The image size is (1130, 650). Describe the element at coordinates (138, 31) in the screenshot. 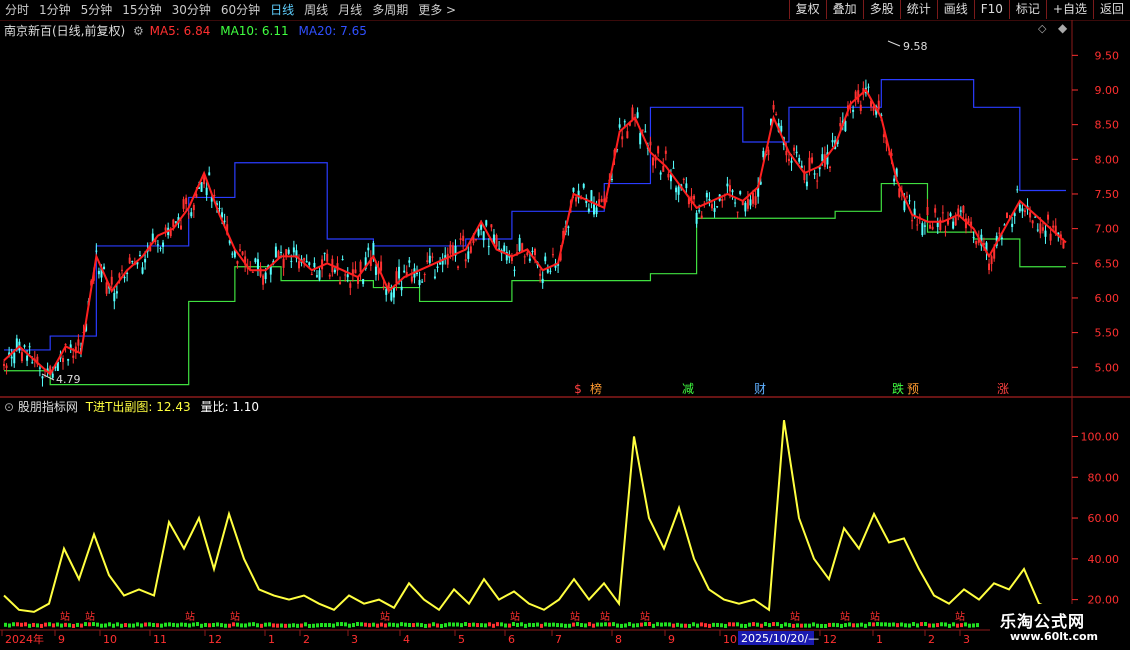

I see `settings-gear-icon: ⚙` at that location.